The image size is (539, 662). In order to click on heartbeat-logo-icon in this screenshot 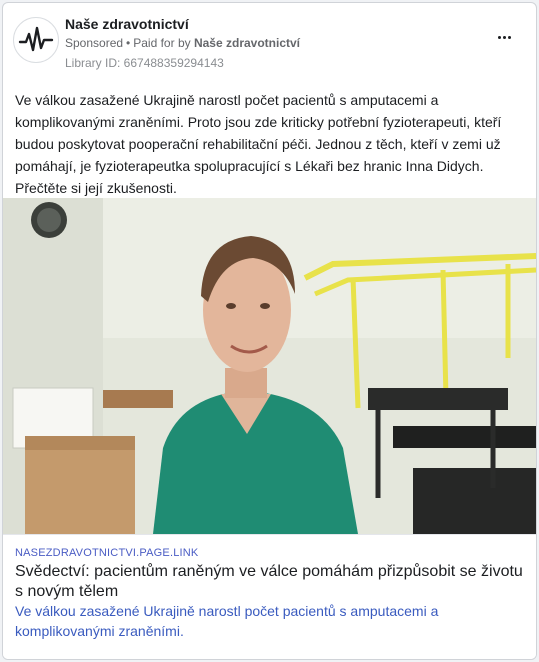, I will do `click(36, 39)`.